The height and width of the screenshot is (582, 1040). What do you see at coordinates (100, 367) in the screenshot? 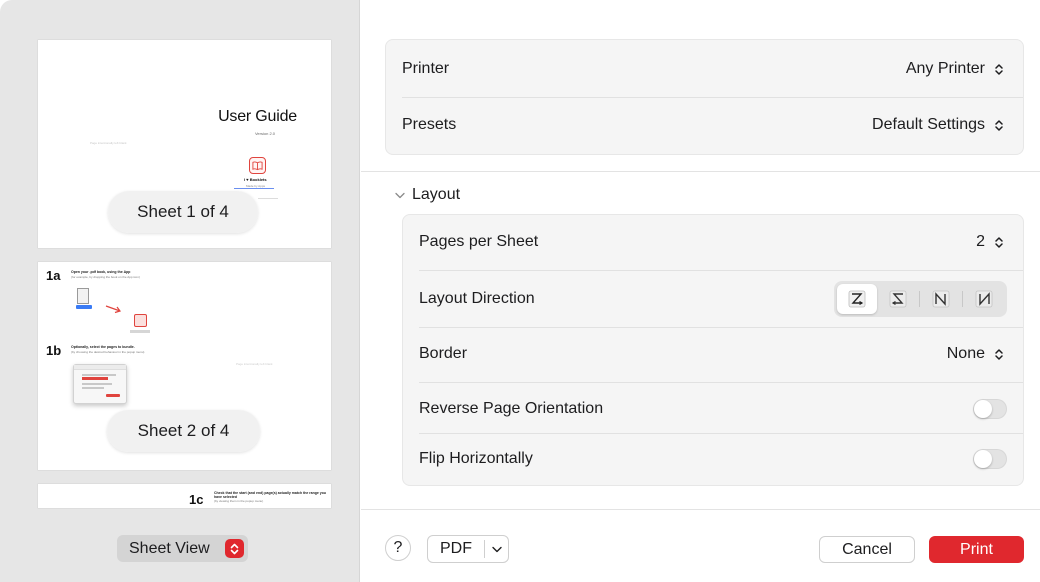
I see `dialog-titlebar` at bounding box center [100, 367].